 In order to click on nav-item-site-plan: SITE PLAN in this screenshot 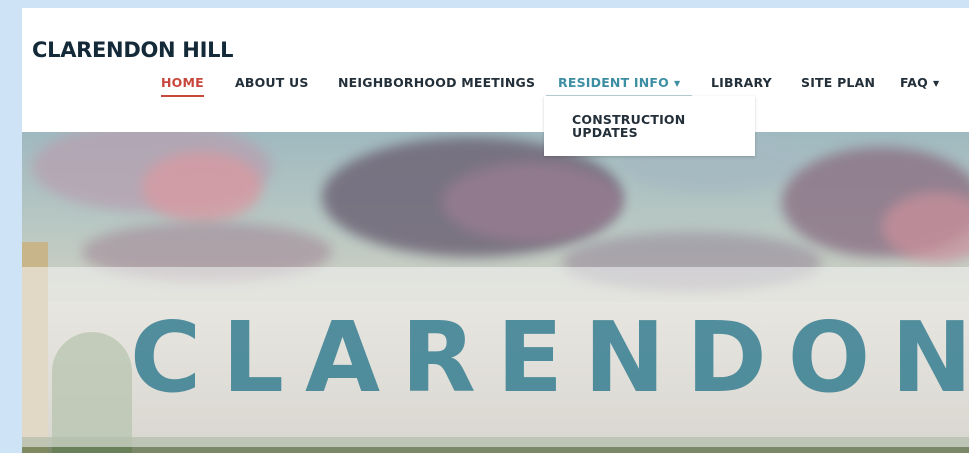, I will do `click(838, 82)`.